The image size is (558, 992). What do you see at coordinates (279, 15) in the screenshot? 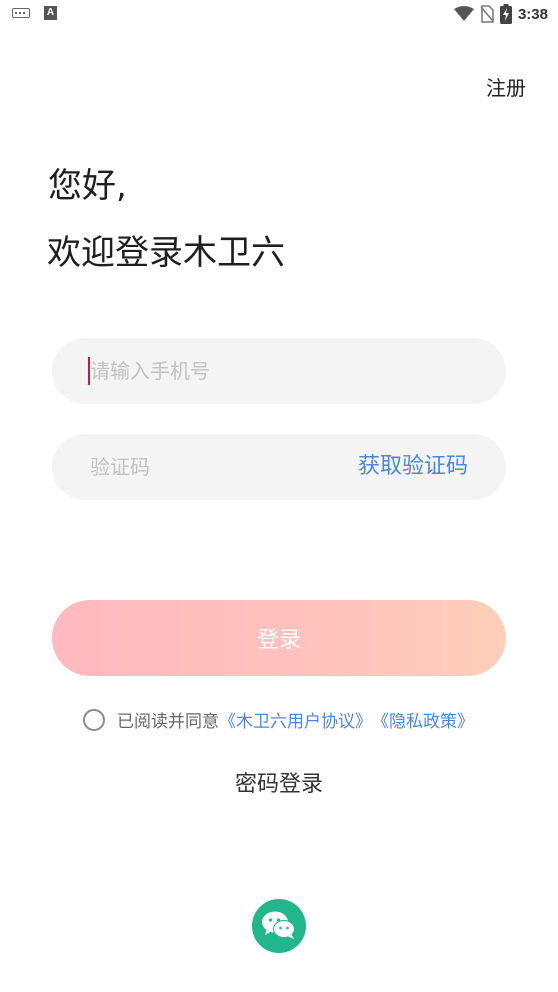
I see `status-bar: A 3:38` at bounding box center [279, 15].